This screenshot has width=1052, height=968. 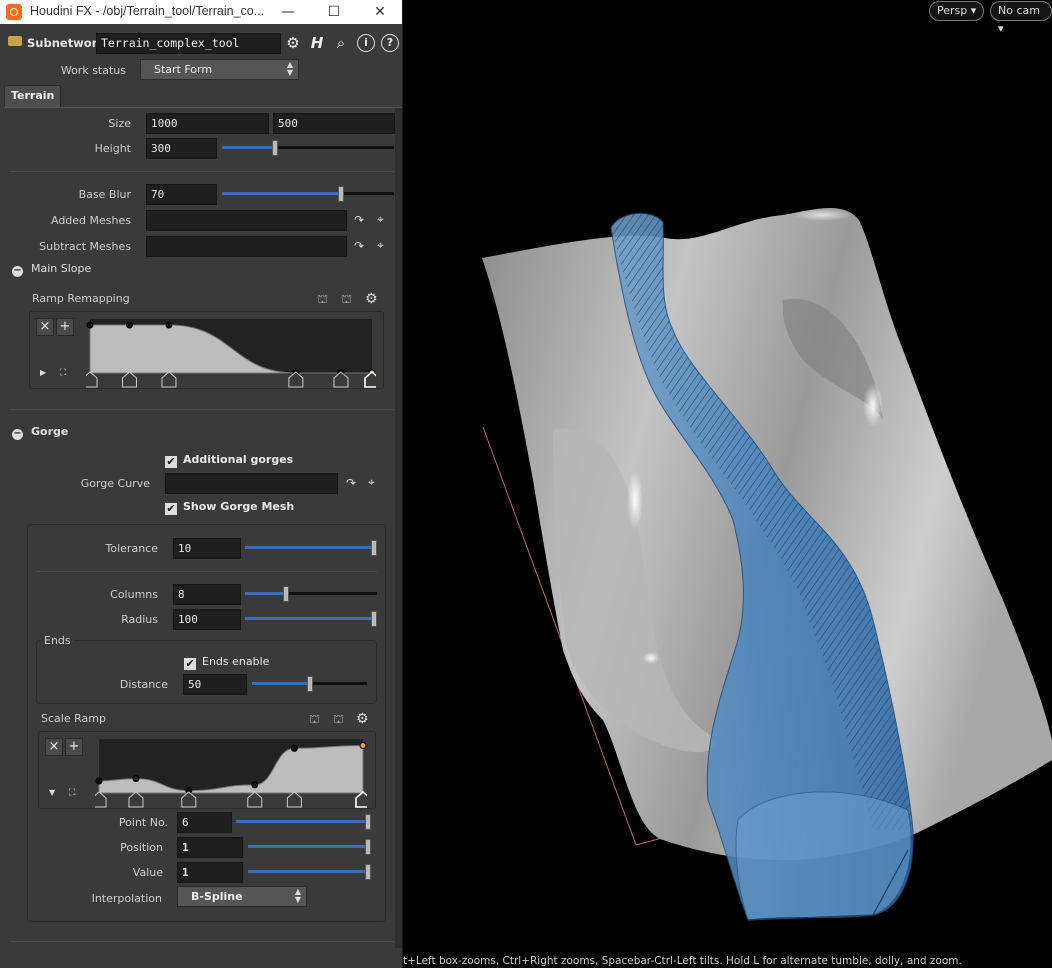 I want to click on info-icon: i, so click(x=366, y=43).